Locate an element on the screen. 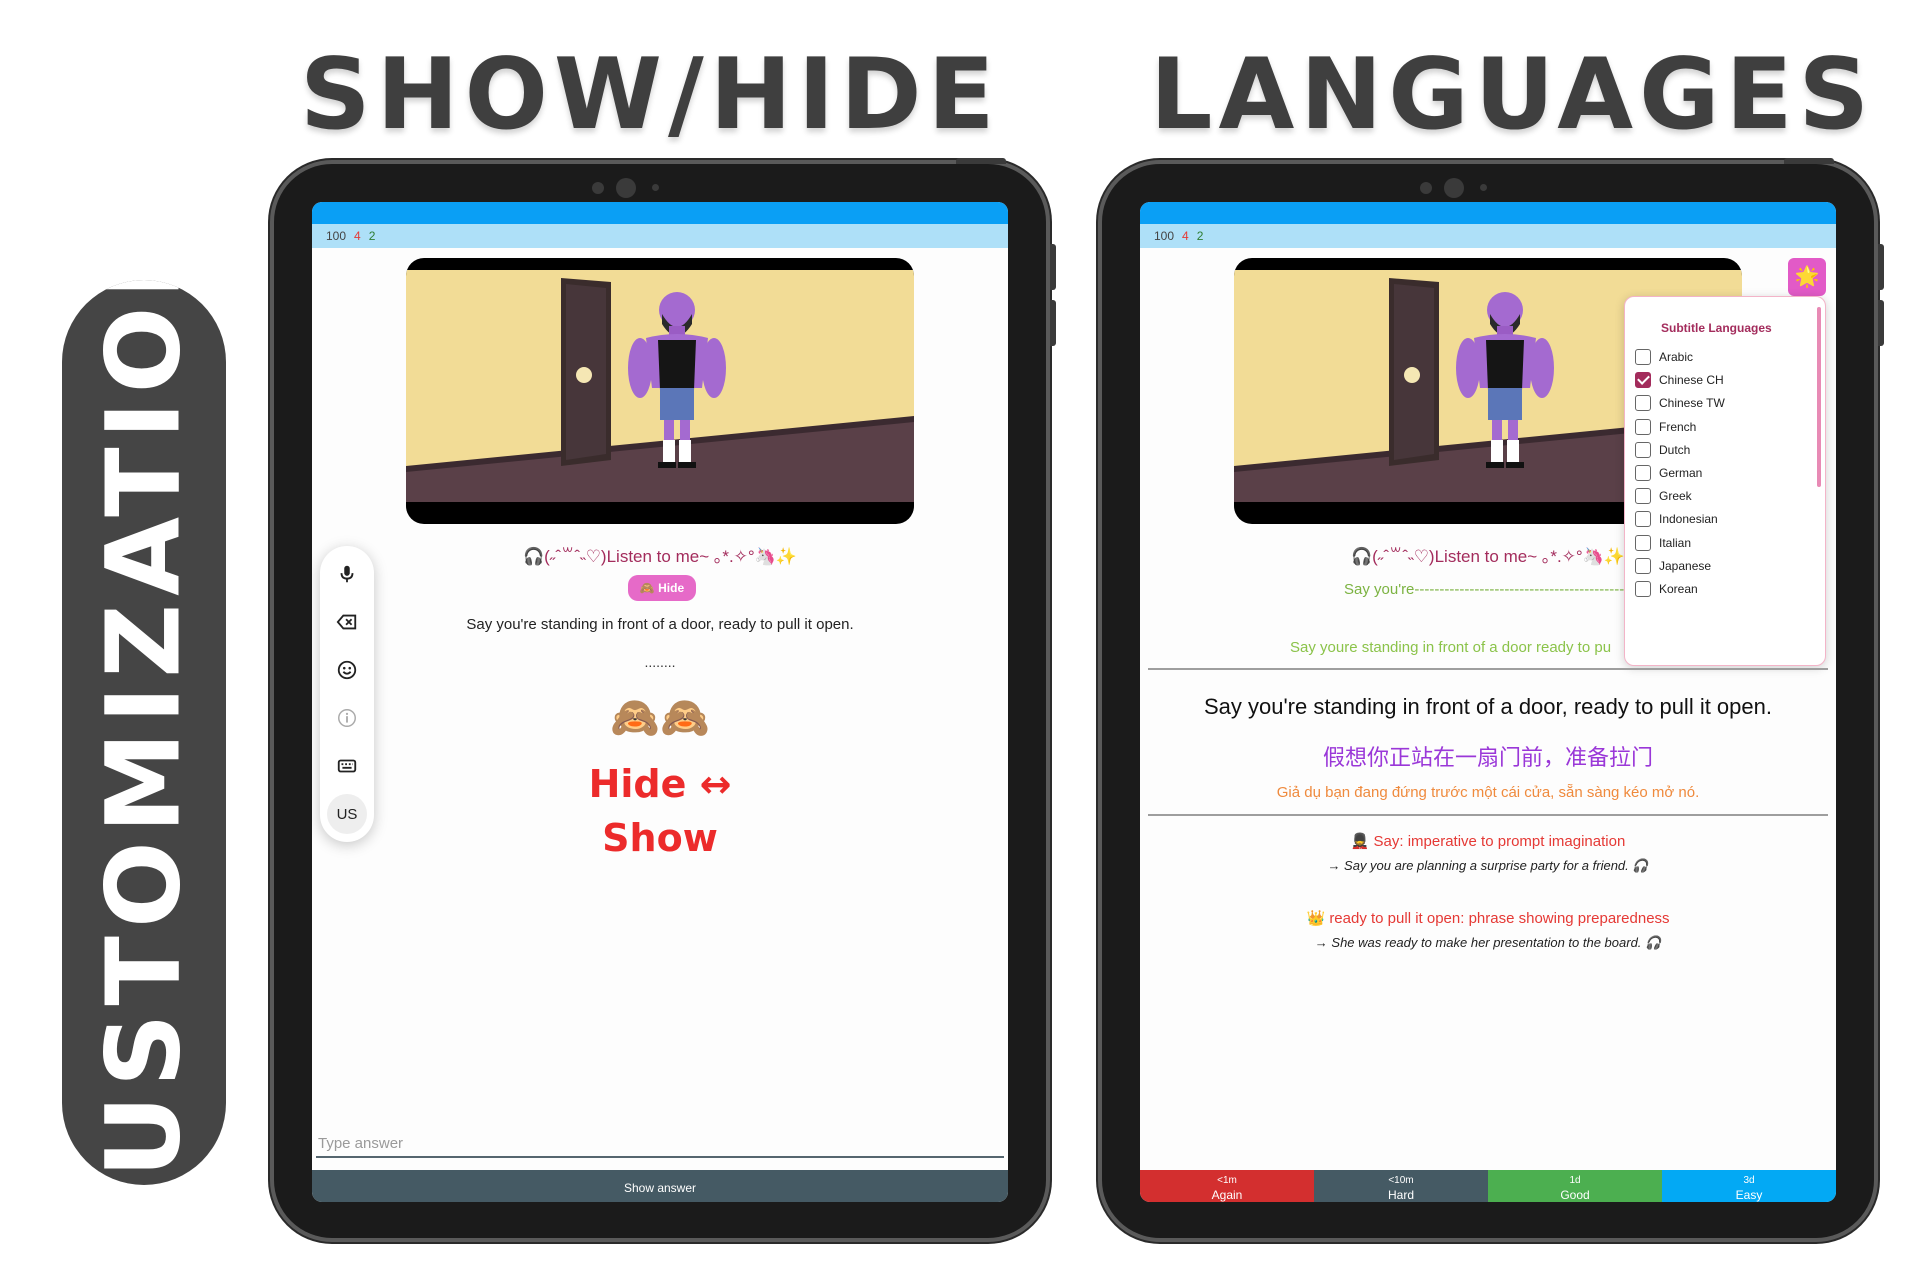 The image size is (1920, 1280). floating-toolbar: US is located at coordinates (347, 694).